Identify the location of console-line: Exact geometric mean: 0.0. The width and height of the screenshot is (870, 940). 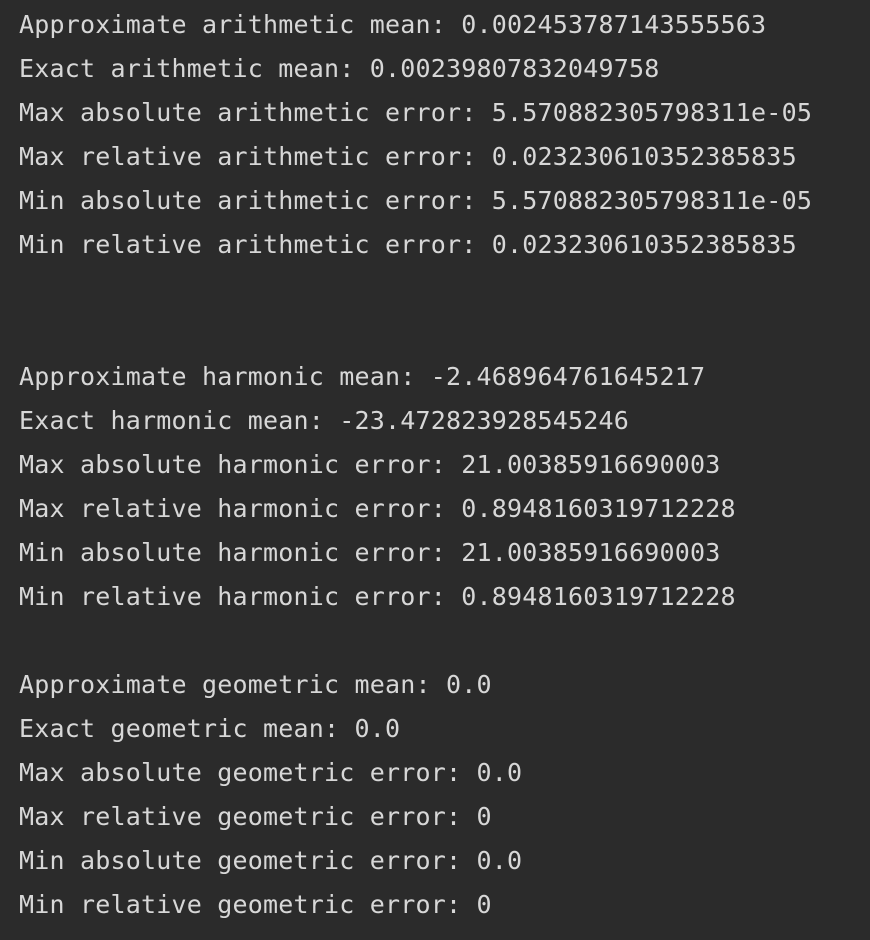
(210, 728).